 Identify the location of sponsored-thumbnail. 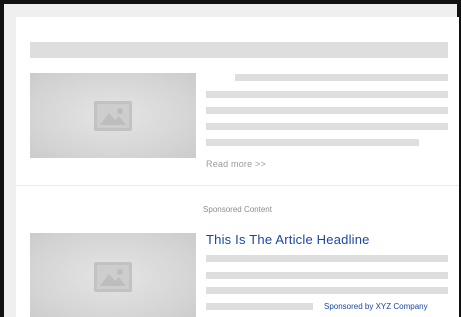
(113, 275).